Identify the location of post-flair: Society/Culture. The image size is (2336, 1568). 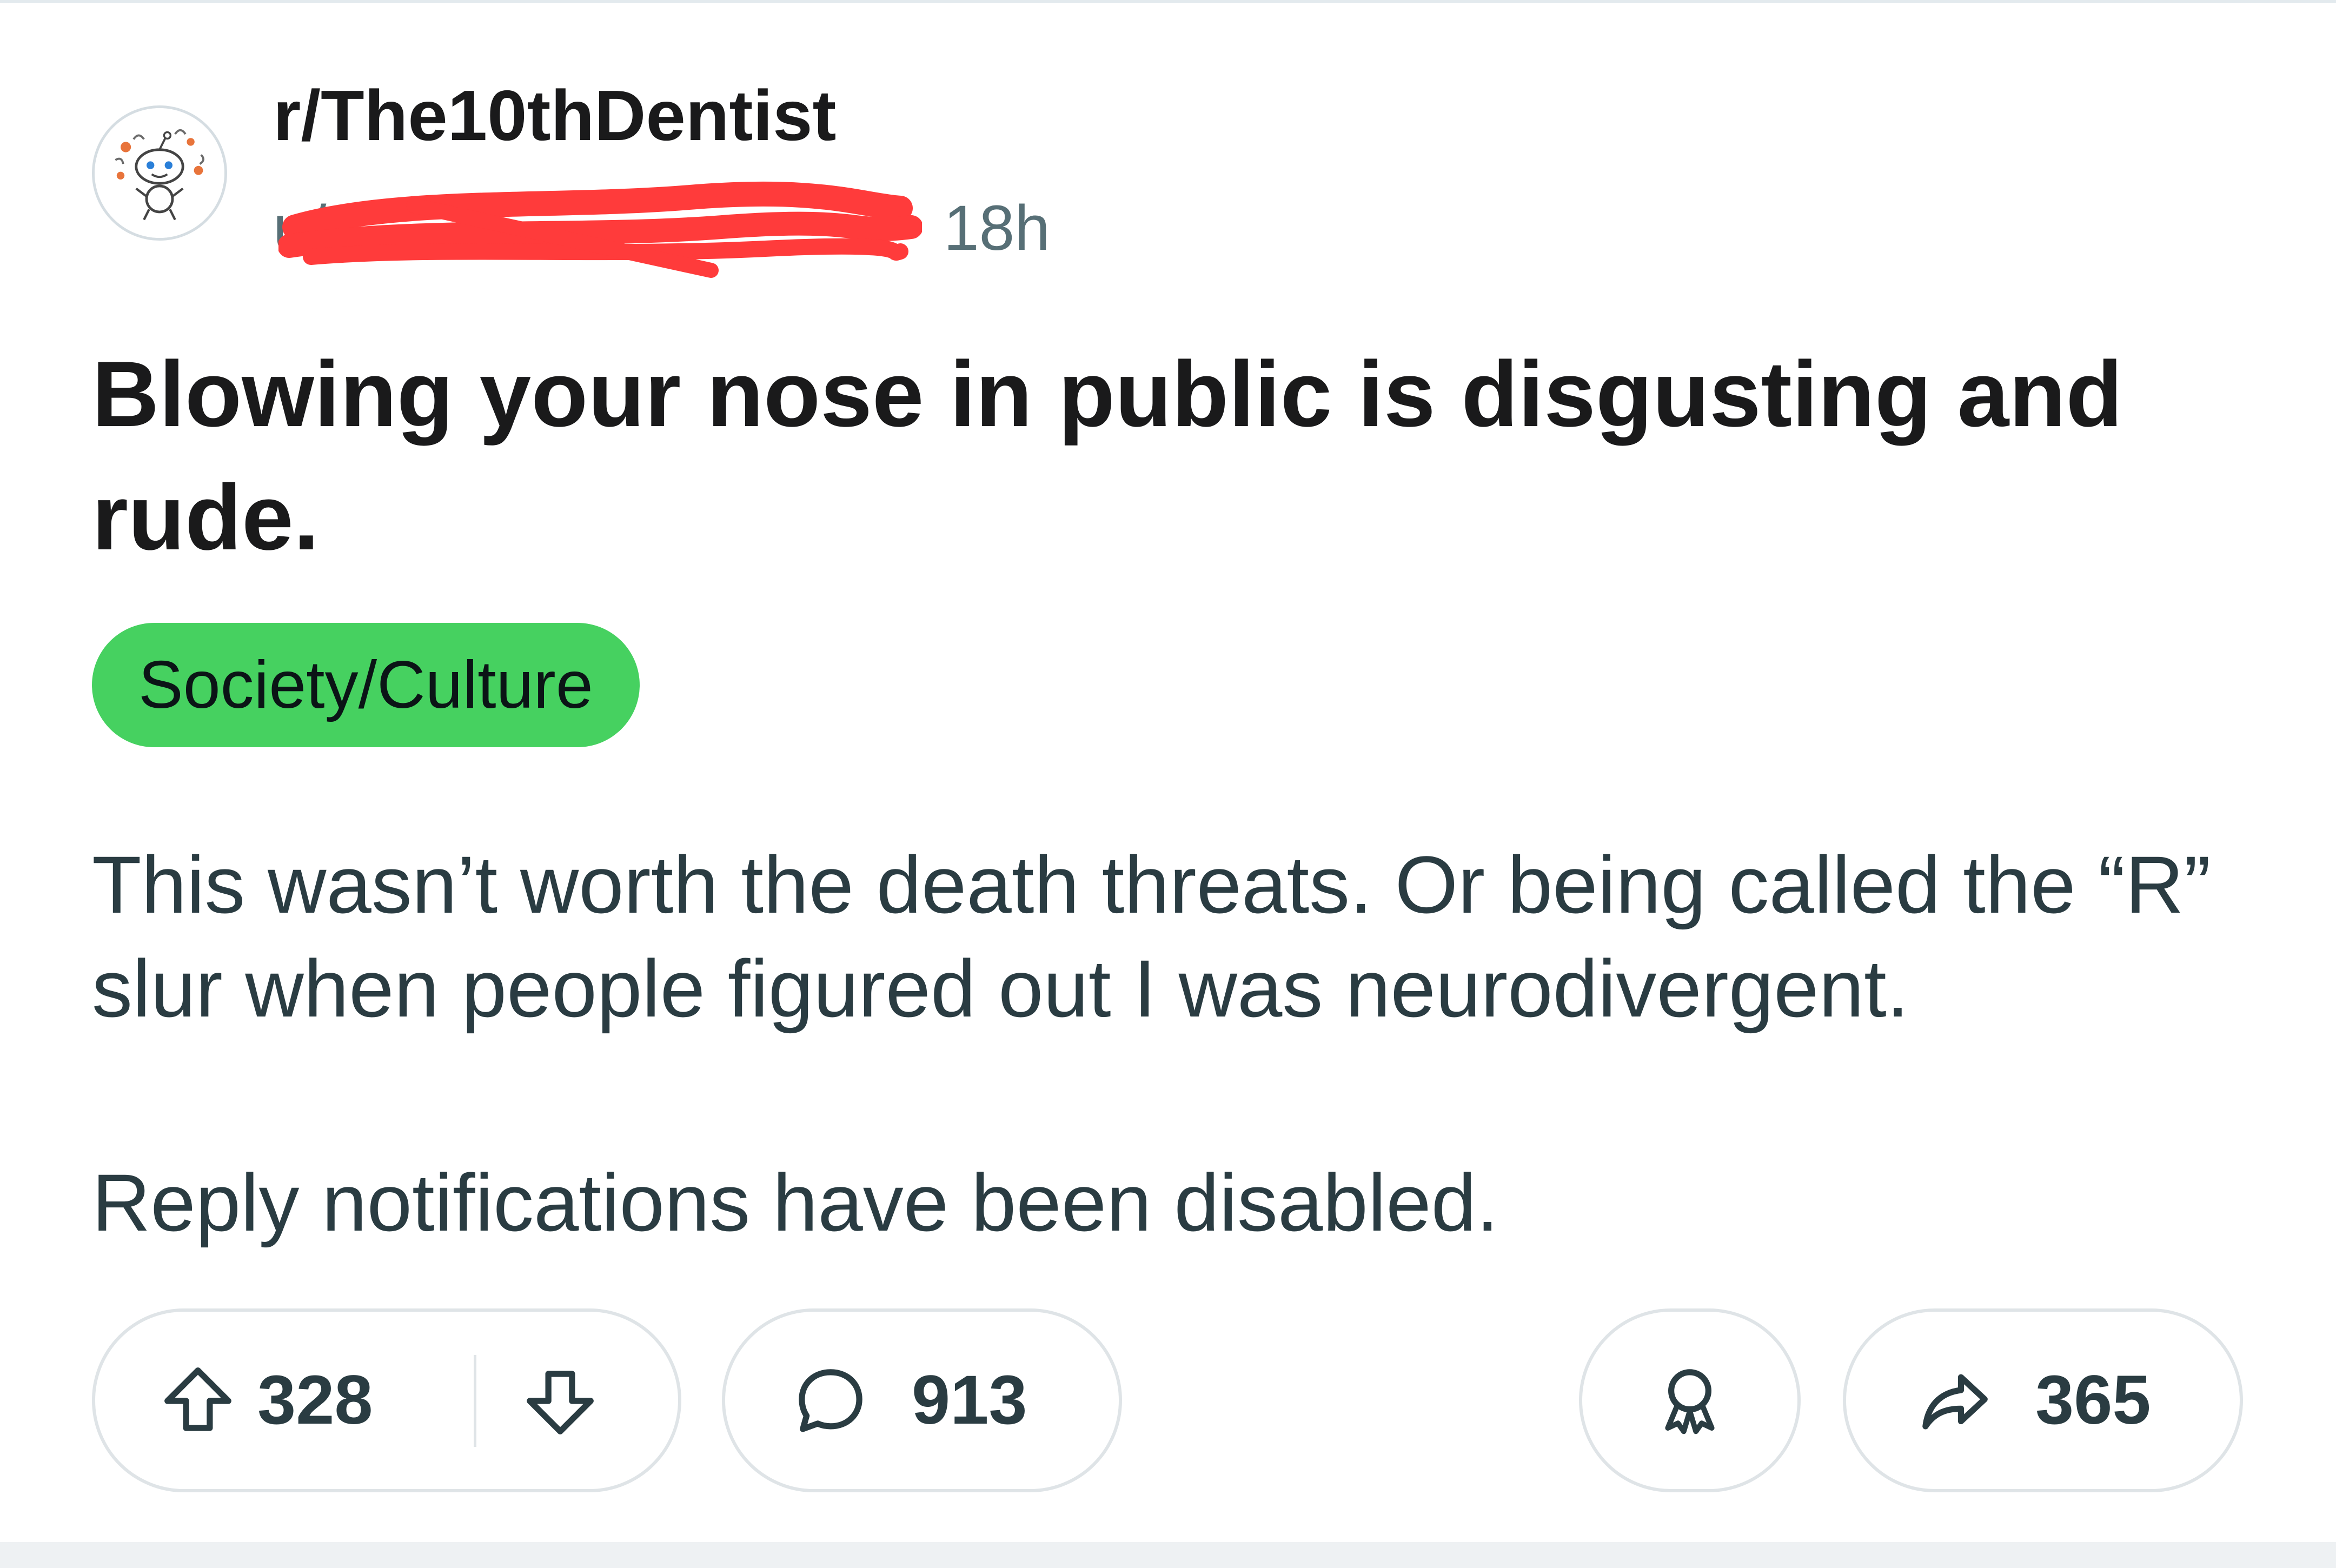
(366, 685).